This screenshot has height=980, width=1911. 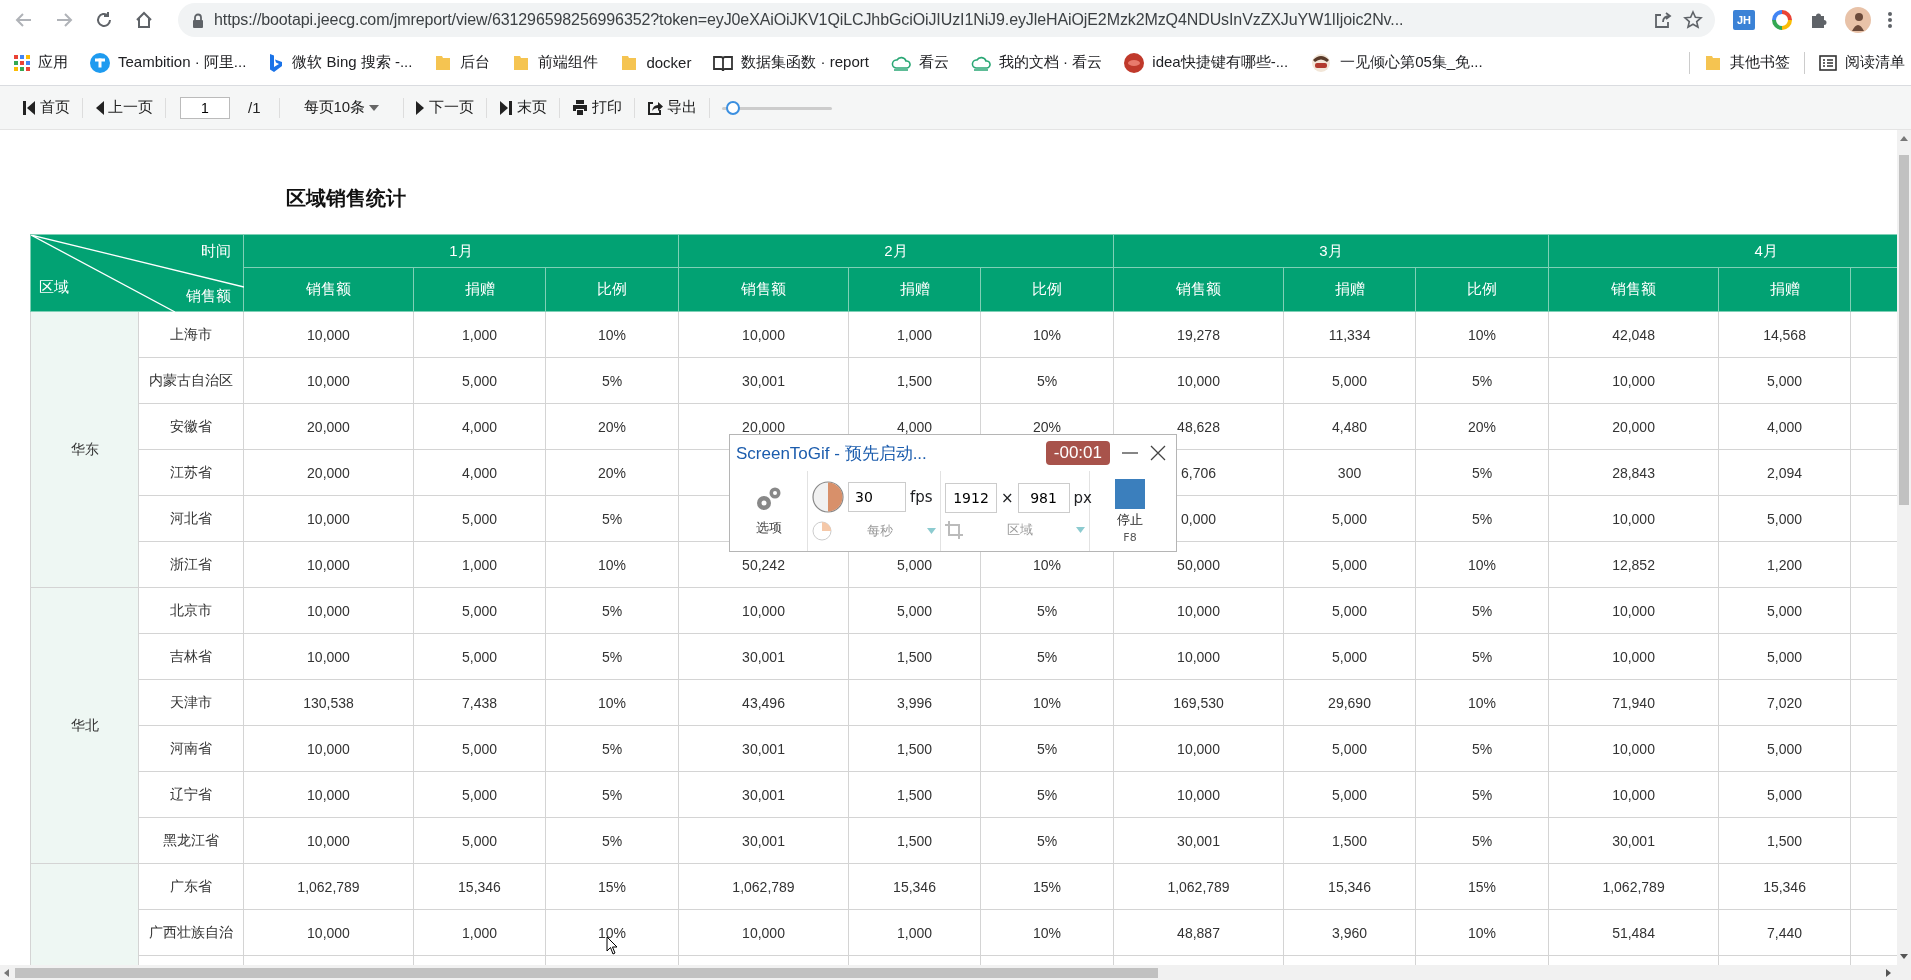 I want to click on cartoon-icon, so click(x=1321, y=62).